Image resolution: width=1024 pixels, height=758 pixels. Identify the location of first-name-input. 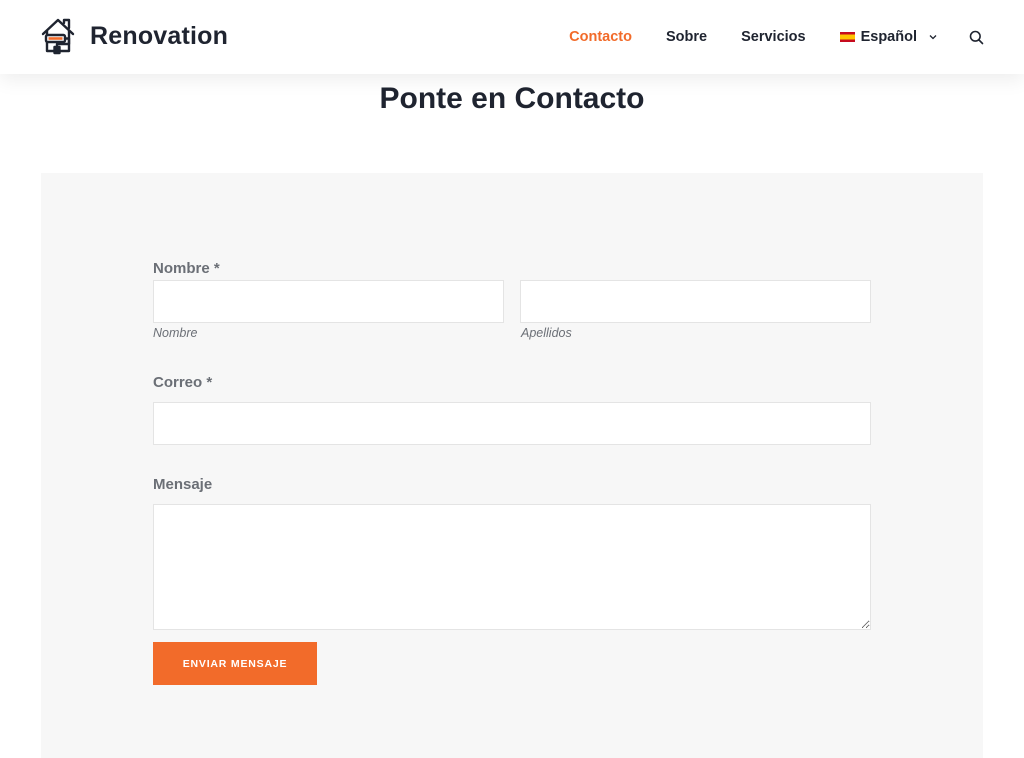
(328, 301).